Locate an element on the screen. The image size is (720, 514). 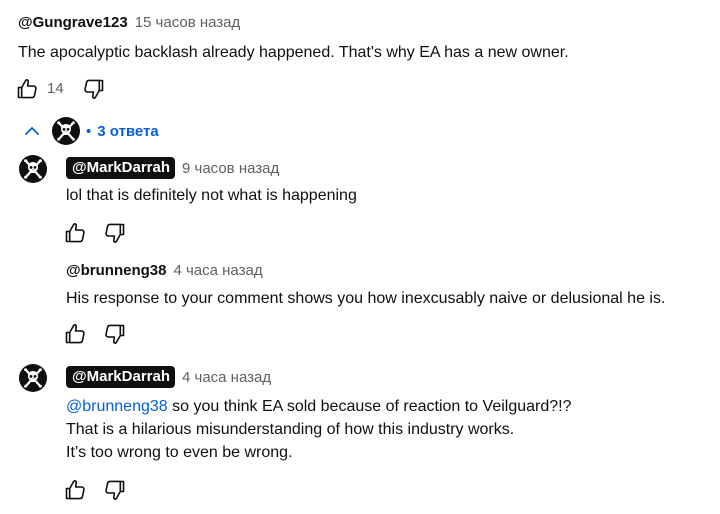
replies-toggle-button: • 3 ответа is located at coordinates (90, 131).